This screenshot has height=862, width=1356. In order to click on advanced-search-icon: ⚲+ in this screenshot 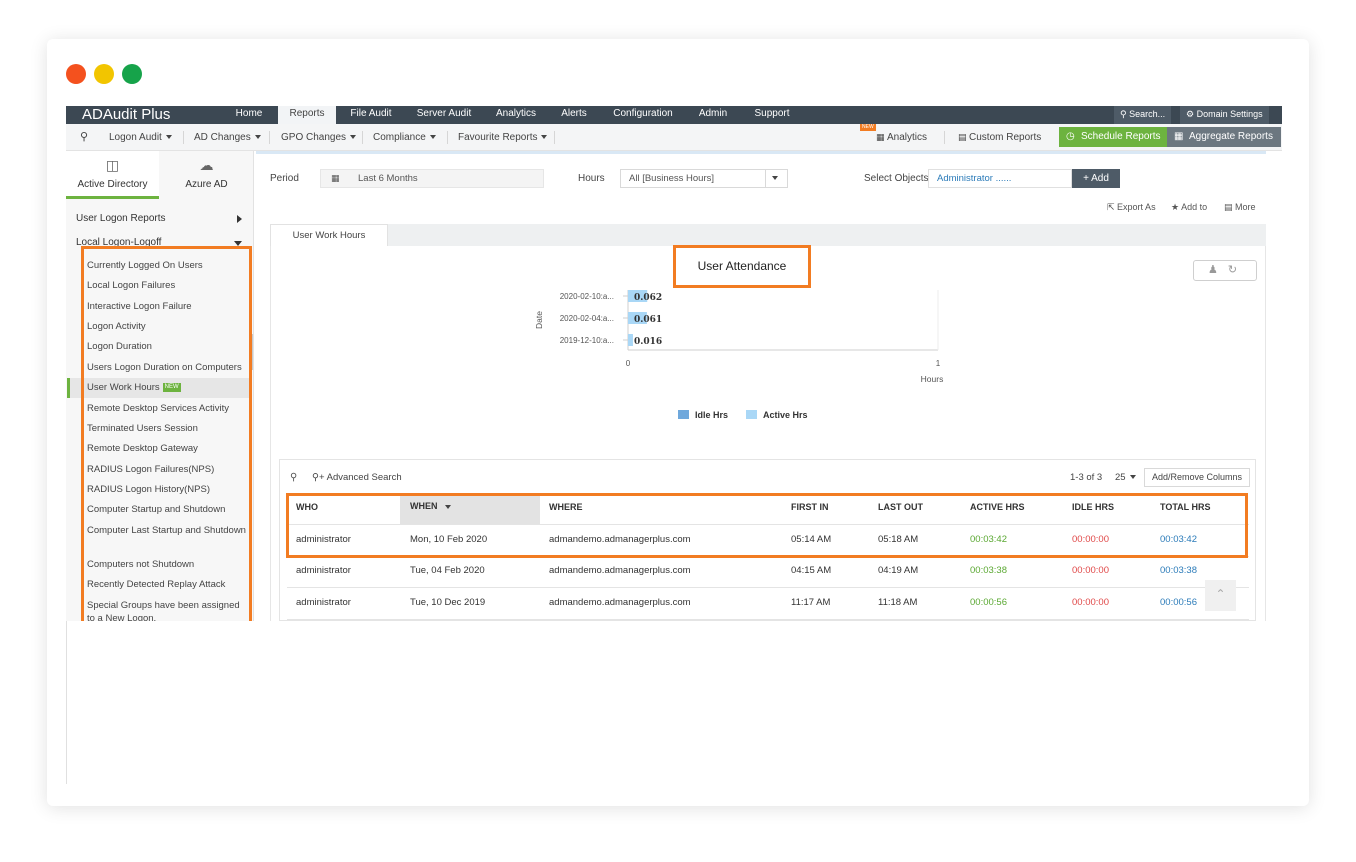, I will do `click(319, 477)`.